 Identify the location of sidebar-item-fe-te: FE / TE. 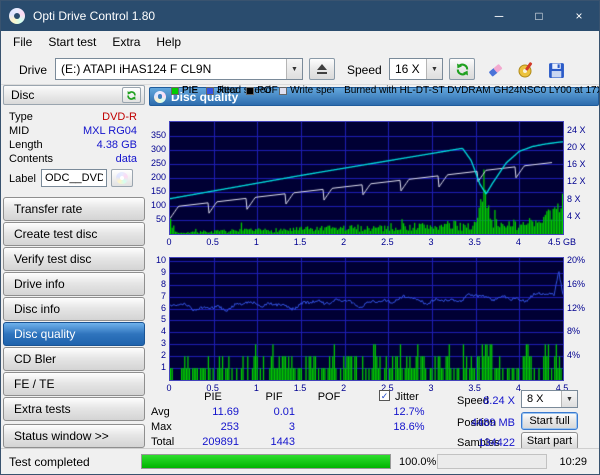
(74, 384).